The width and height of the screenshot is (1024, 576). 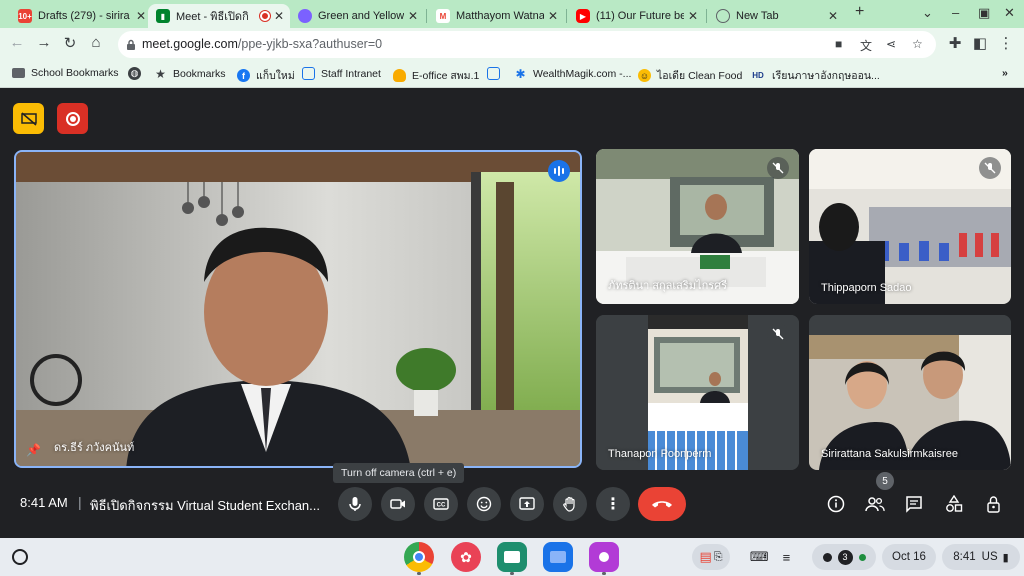 I want to click on bookmark-label: แก็บใหม่, so click(x=275, y=76).